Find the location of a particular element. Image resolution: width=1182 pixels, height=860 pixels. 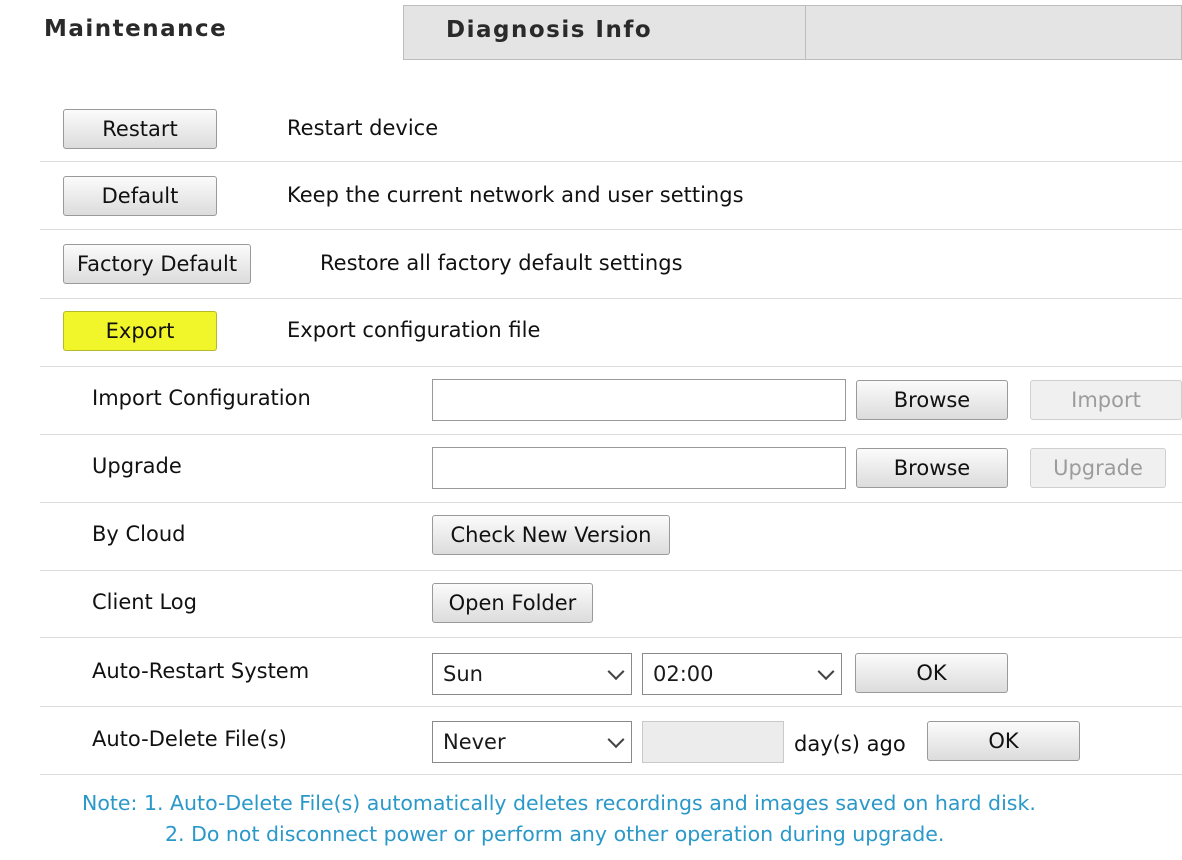

tab-bar: Maintenance Diagnosis Info is located at coordinates (591, 30).